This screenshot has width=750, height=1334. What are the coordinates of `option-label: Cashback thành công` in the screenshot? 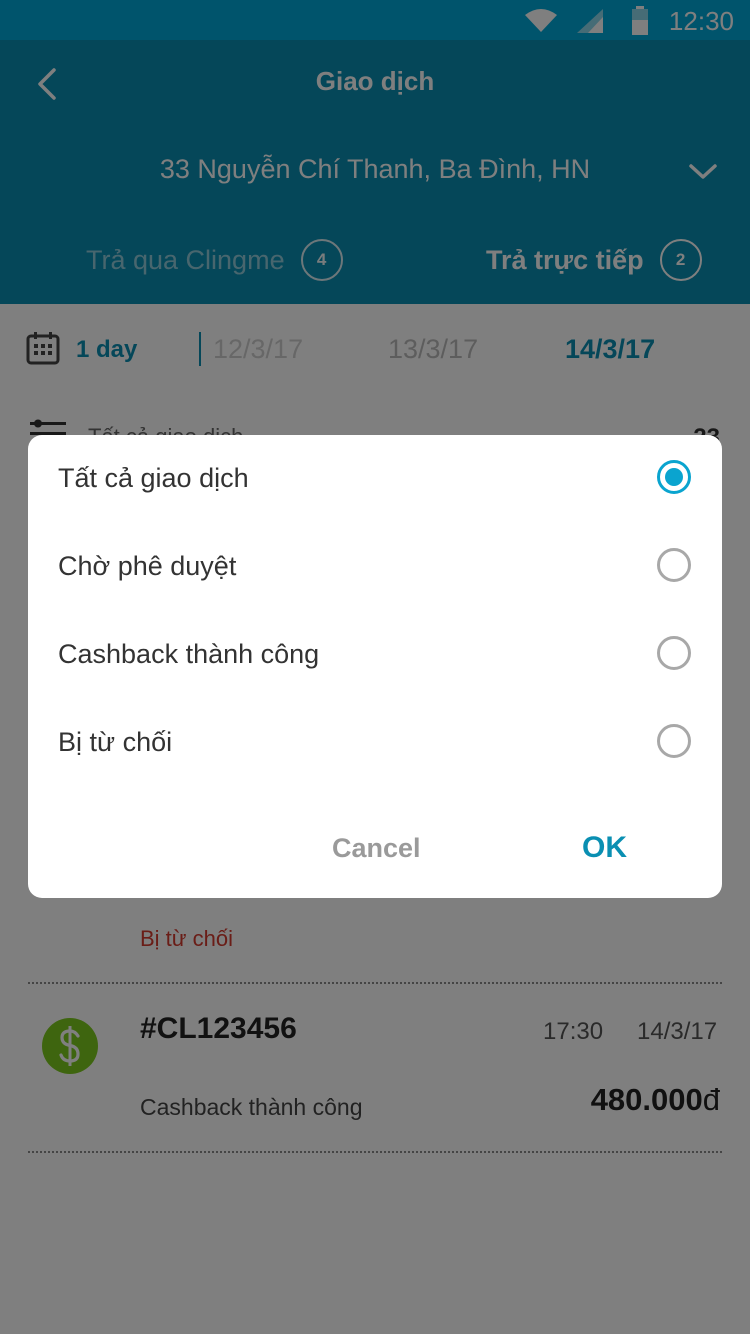 It's located at (189, 654).